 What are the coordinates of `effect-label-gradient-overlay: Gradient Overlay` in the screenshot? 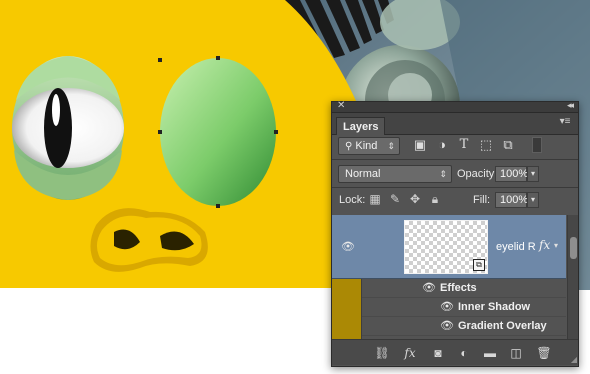 It's located at (502, 326).